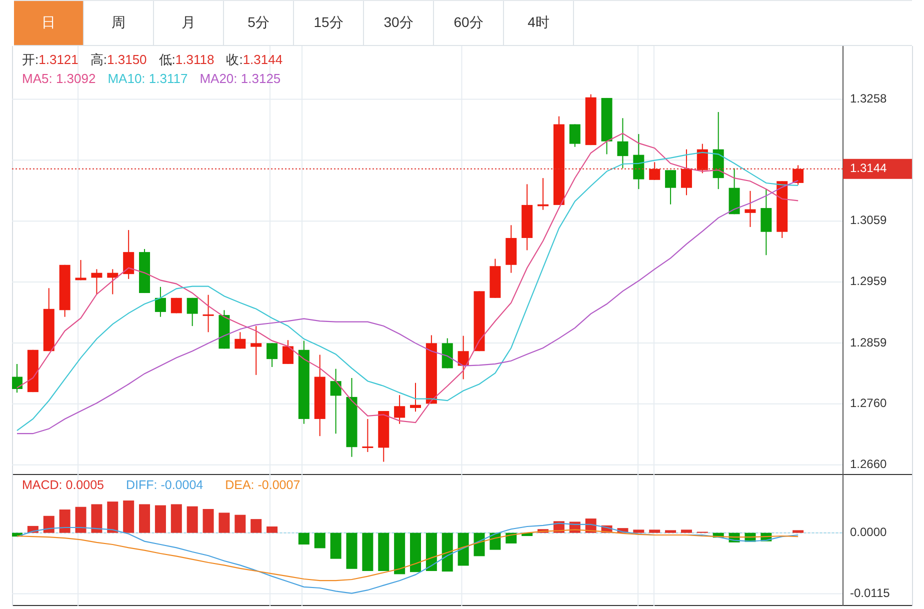 The width and height of the screenshot is (924, 609). What do you see at coordinates (254, 60) in the screenshot?
I see `price-reading: 收:1.3144` at bounding box center [254, 60].